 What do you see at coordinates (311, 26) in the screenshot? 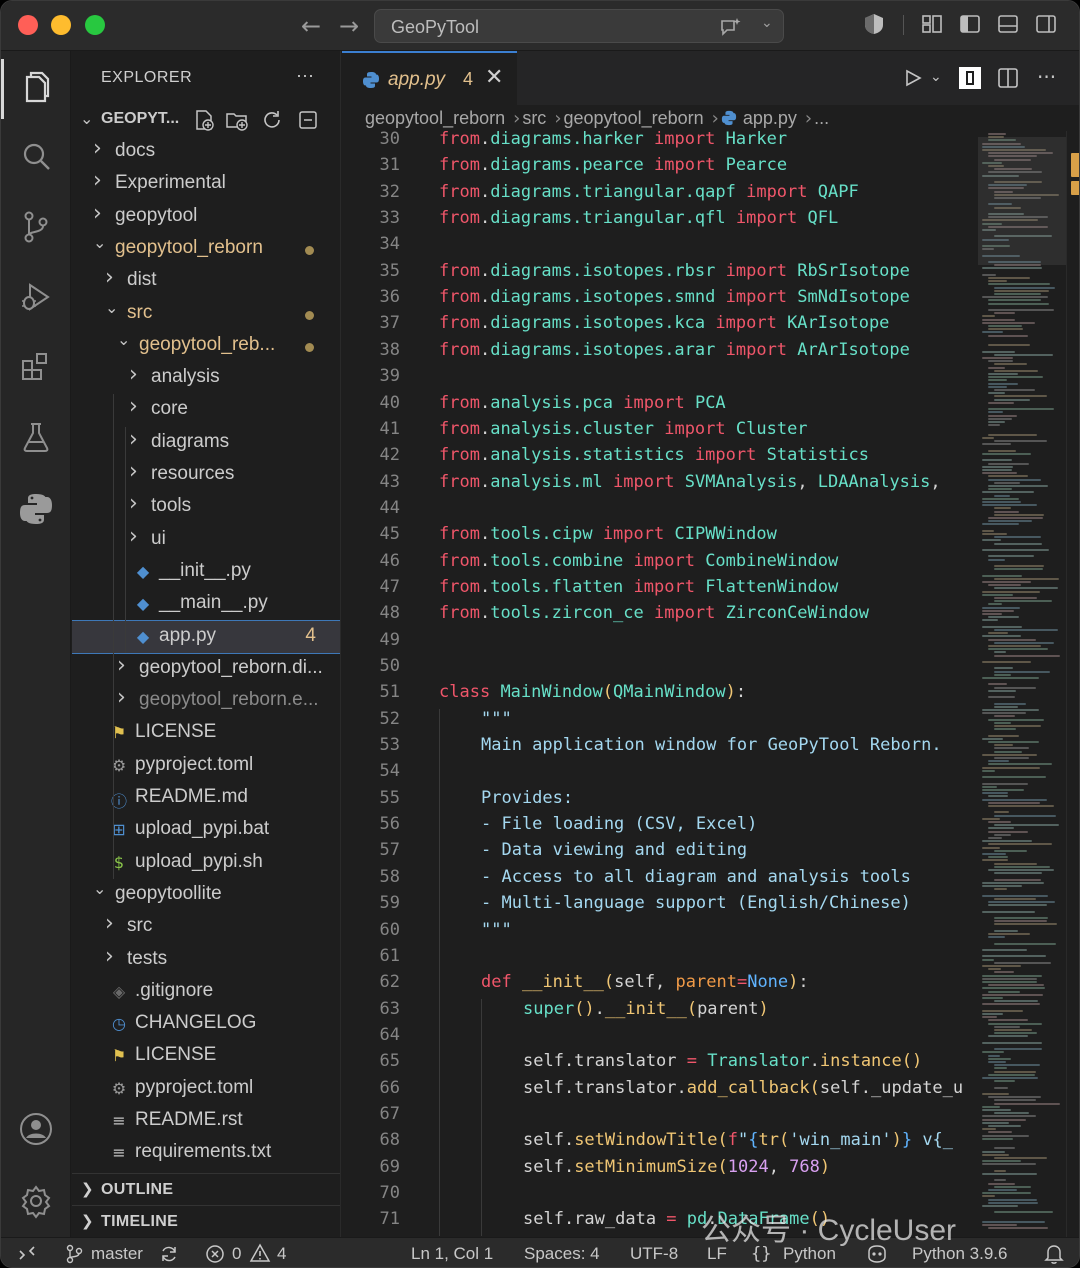
I see `back-arrow-icon: ←` at bounding box center [311, 26].